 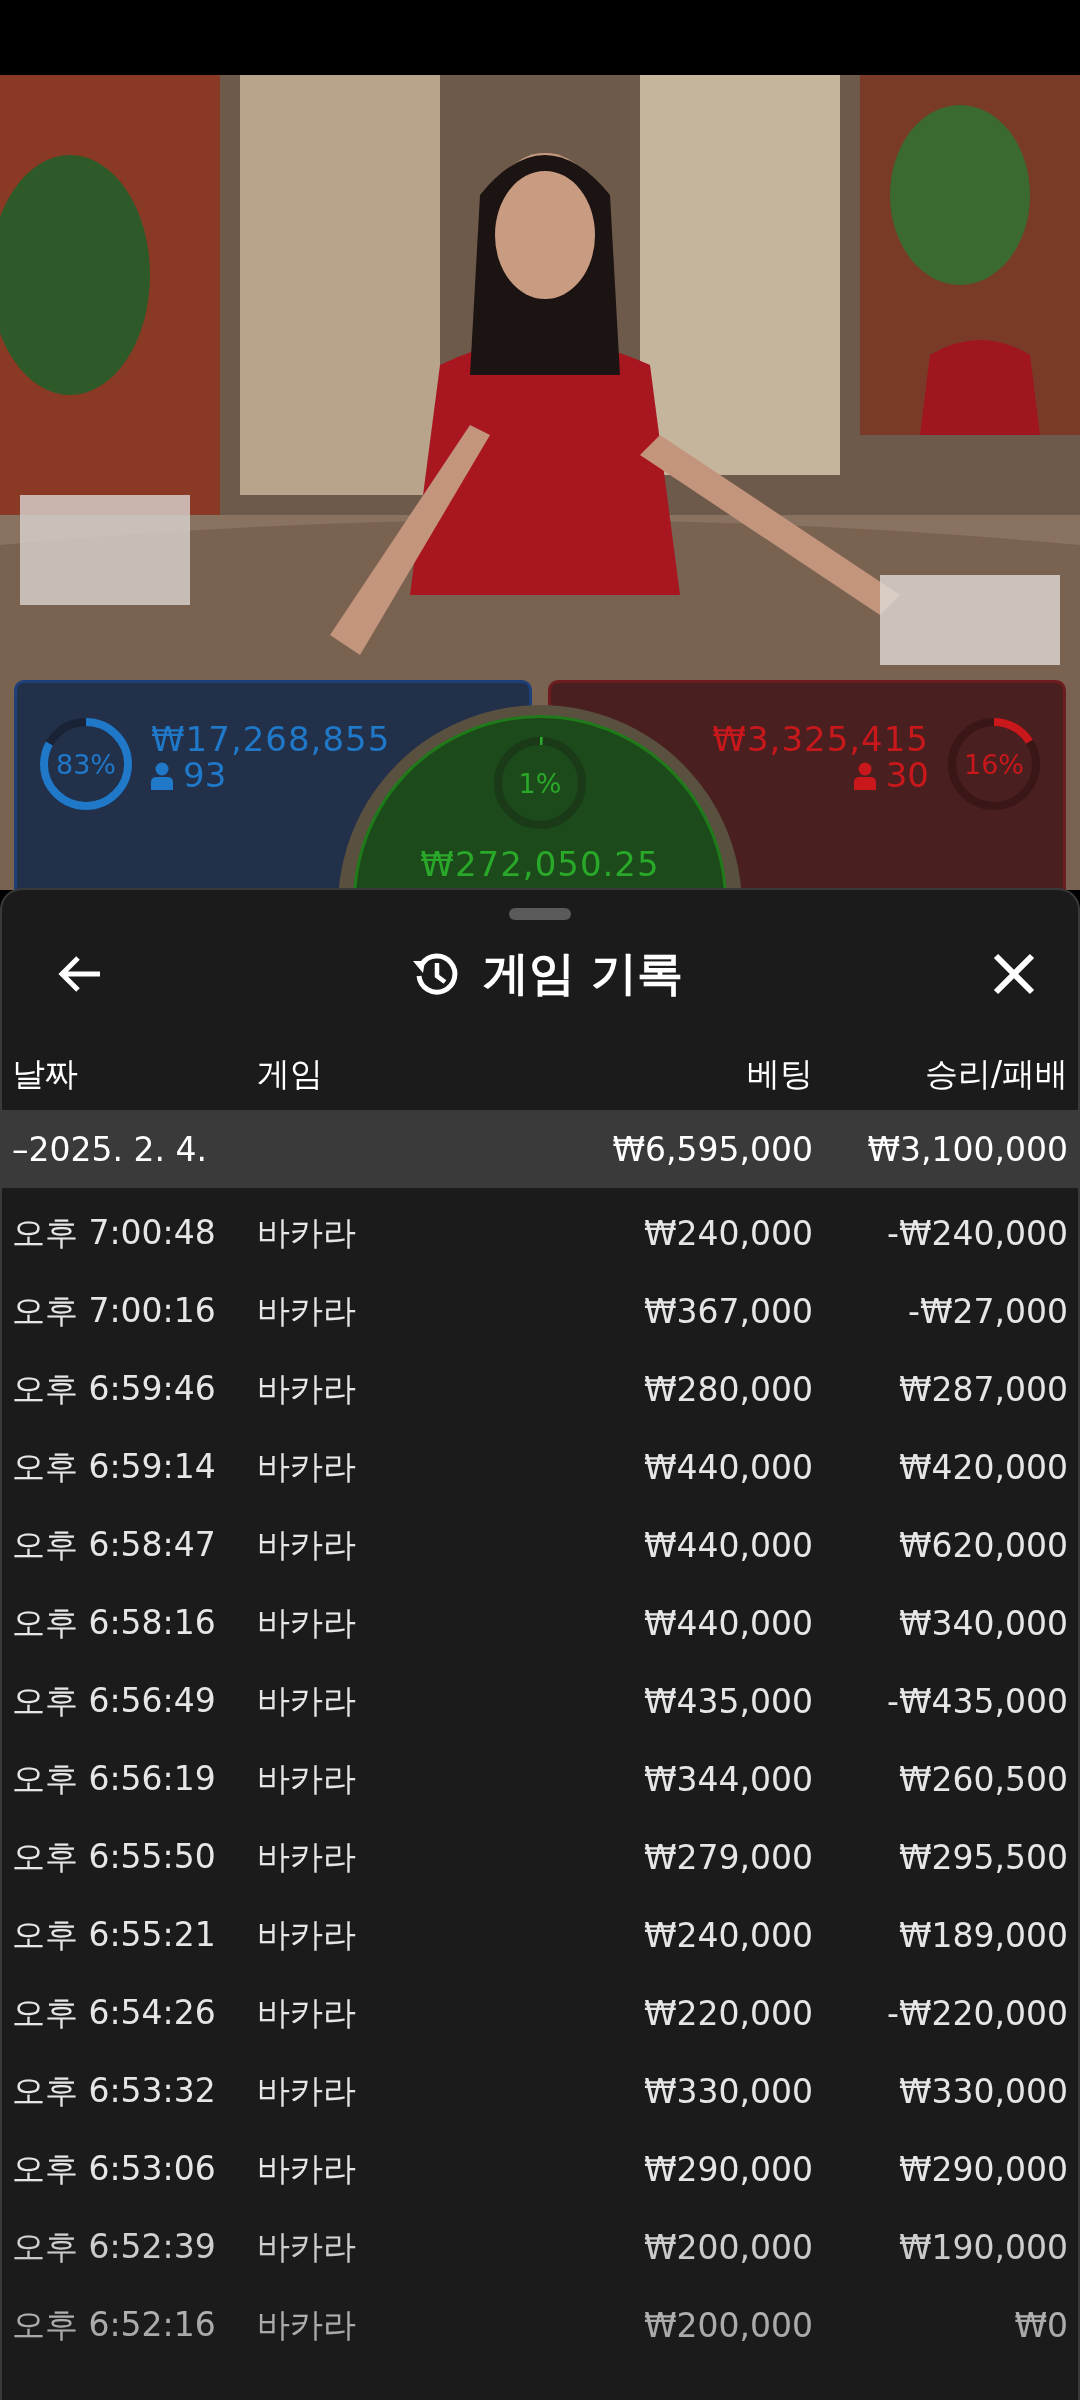 I want to click on column-header: 승리/패배, so click(x=995, y=1073).